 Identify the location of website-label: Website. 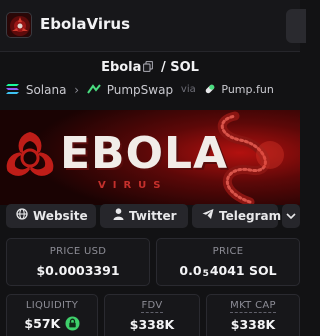
(60, 216).